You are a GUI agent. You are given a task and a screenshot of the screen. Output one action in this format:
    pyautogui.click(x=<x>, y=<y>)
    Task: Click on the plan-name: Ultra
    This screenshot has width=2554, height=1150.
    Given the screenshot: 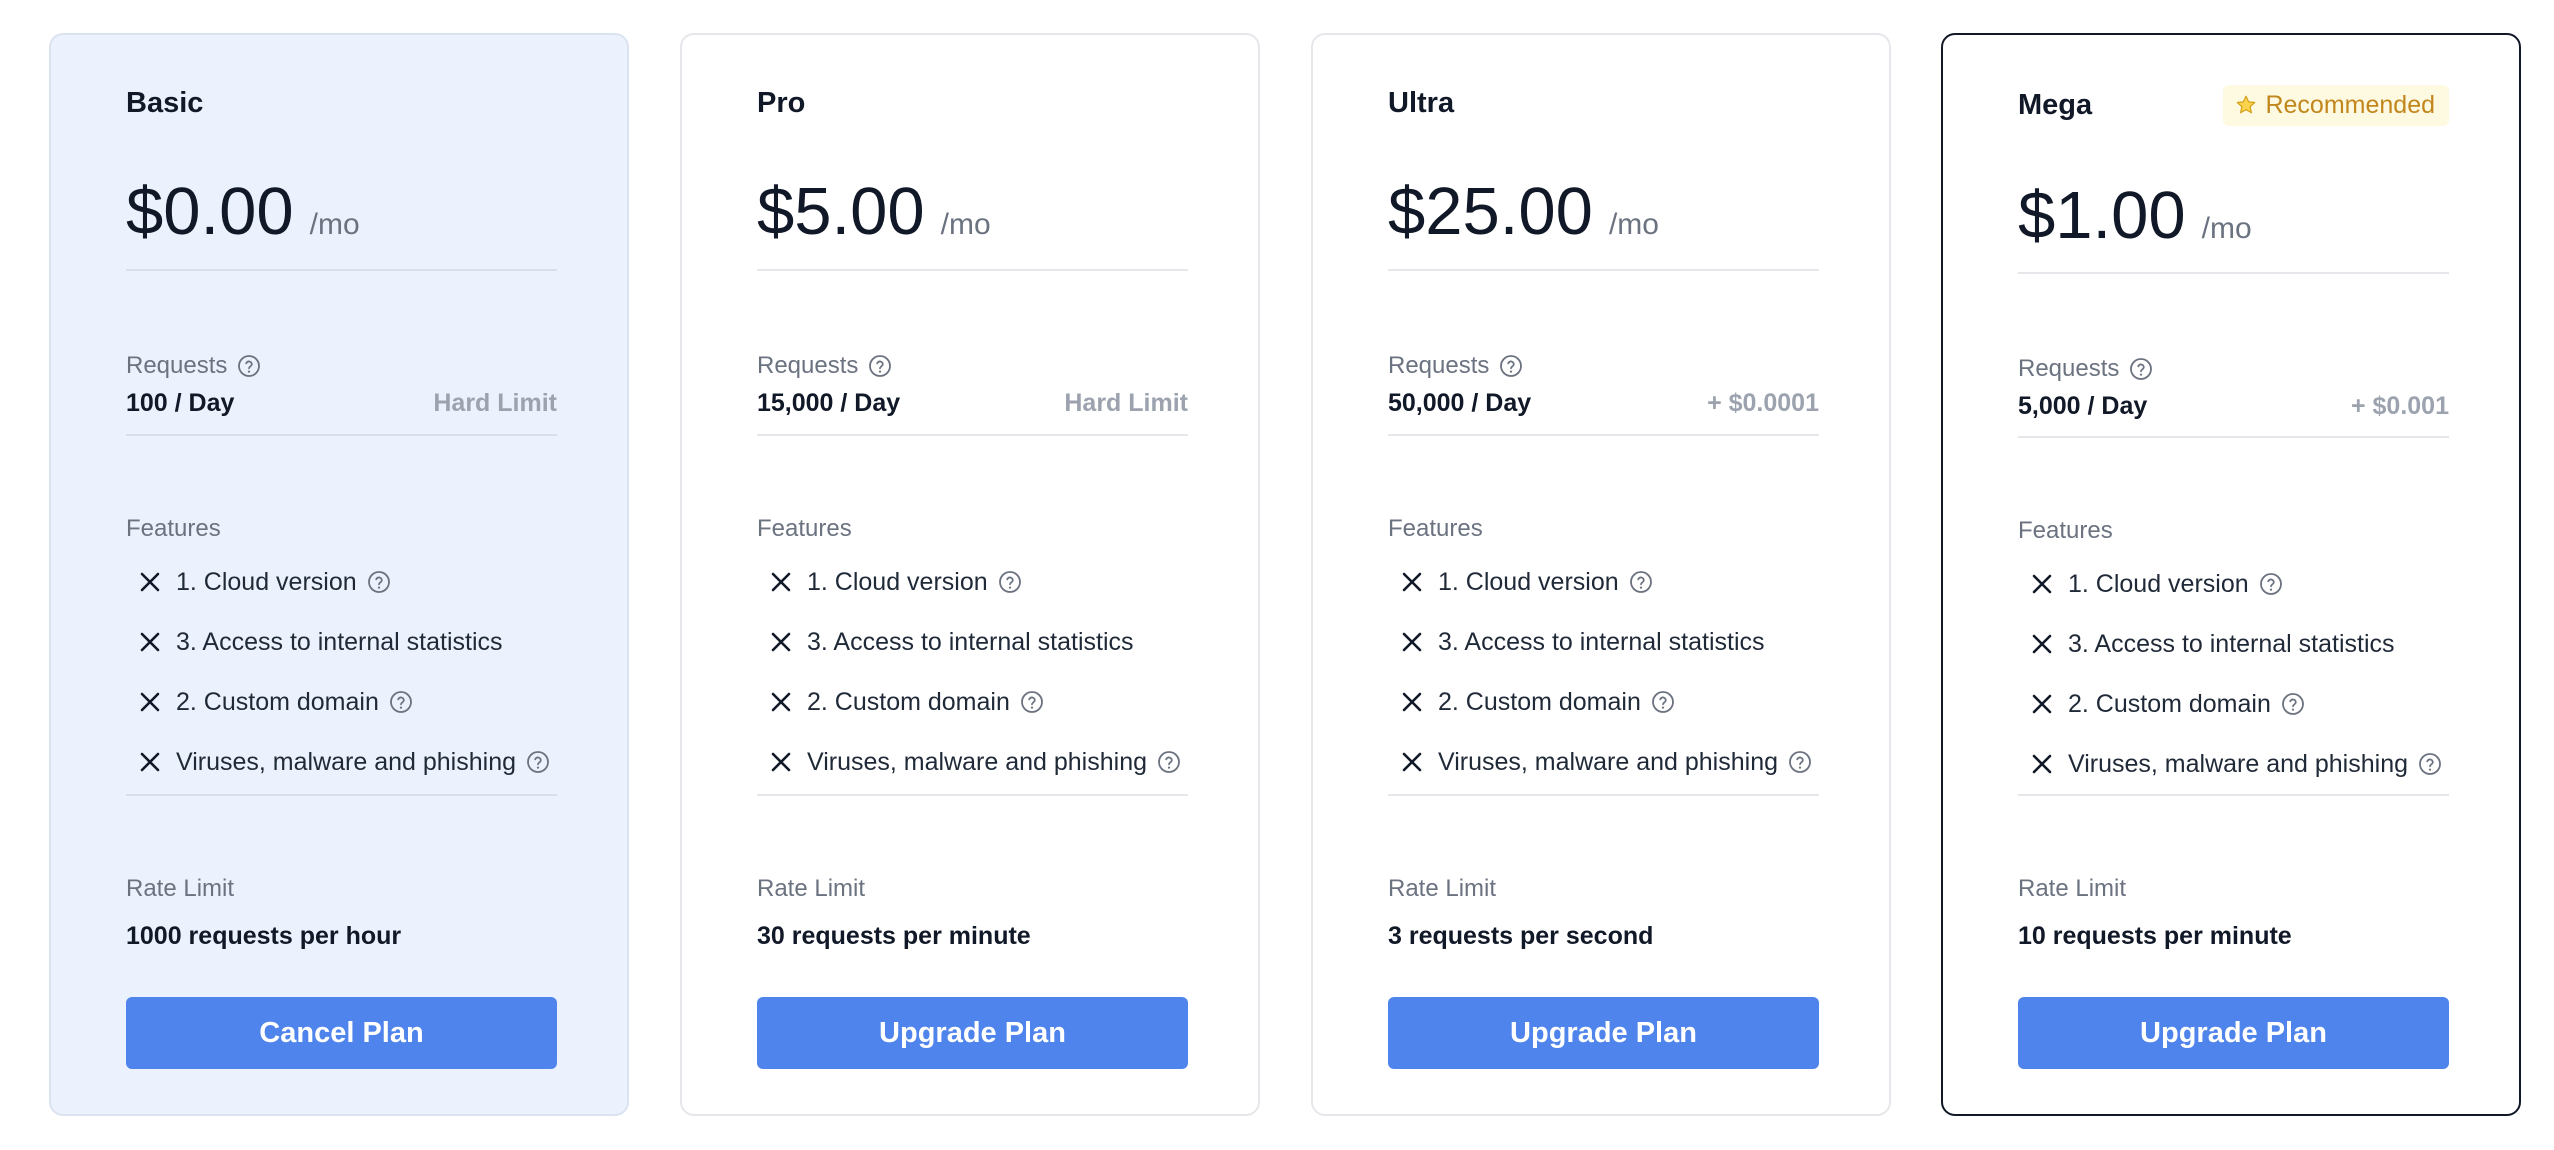 What is the action you would take?
    pyautogui.click(x=1421, y=102)
    